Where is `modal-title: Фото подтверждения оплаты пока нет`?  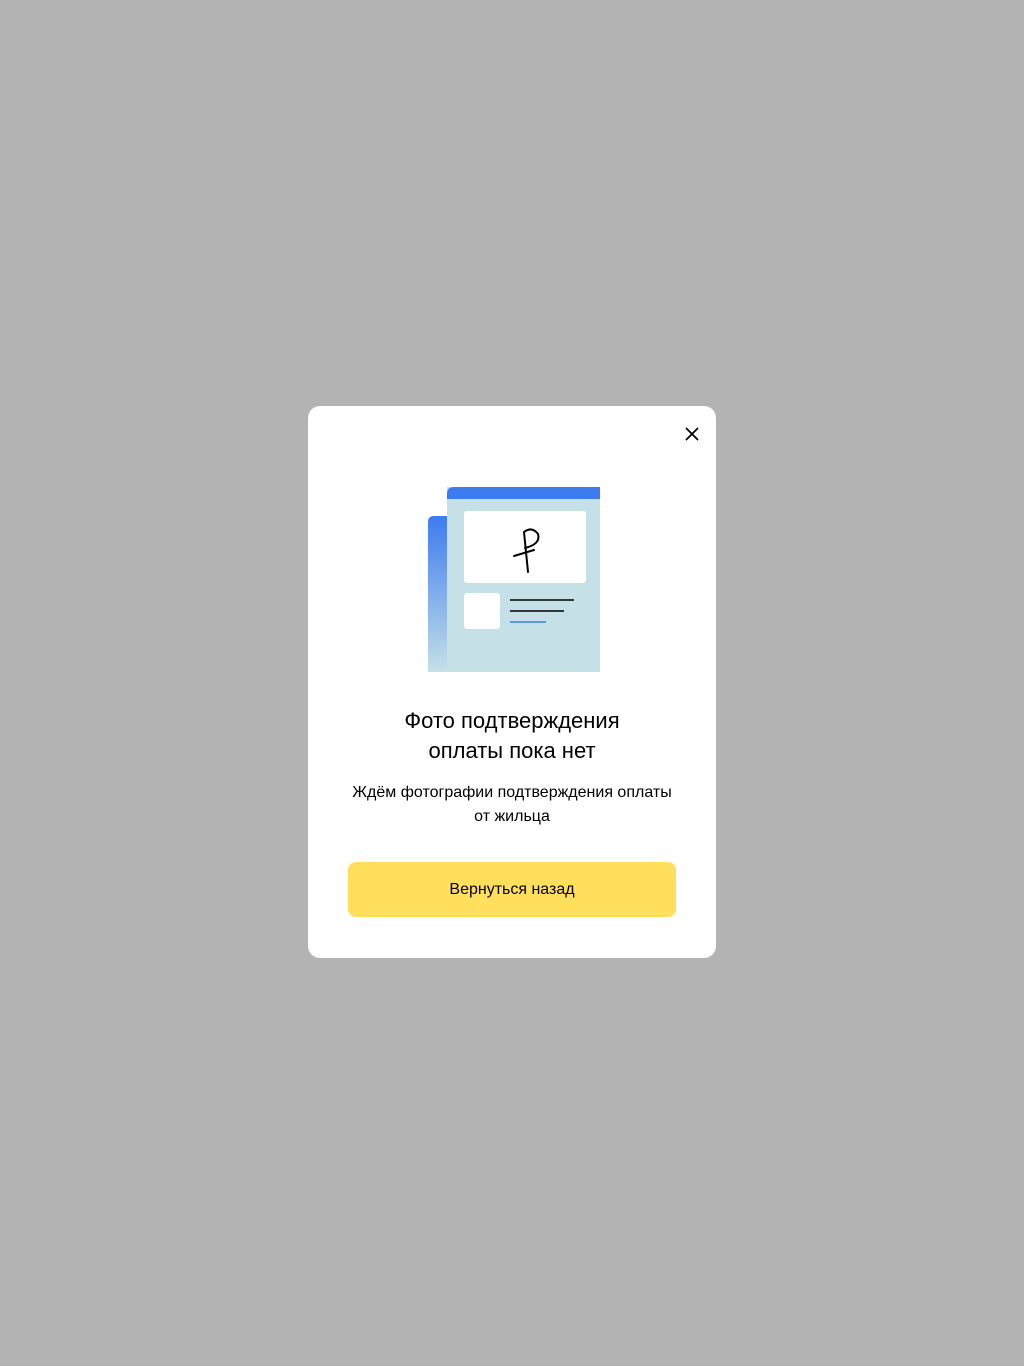 modal-title: Фото подтверждения оплаты пока нет is located at coordinates (512, 735).